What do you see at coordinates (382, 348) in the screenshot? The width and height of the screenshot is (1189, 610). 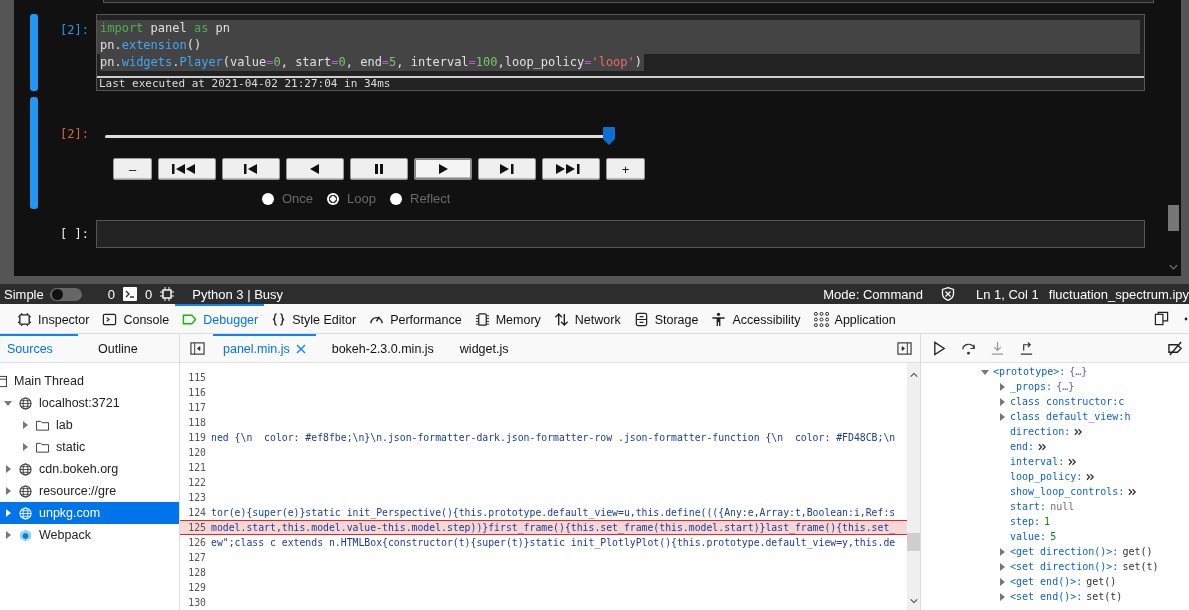 I see `editor-tab: bokeh-2.3.0.min.js` at bounding box center [382, 348].